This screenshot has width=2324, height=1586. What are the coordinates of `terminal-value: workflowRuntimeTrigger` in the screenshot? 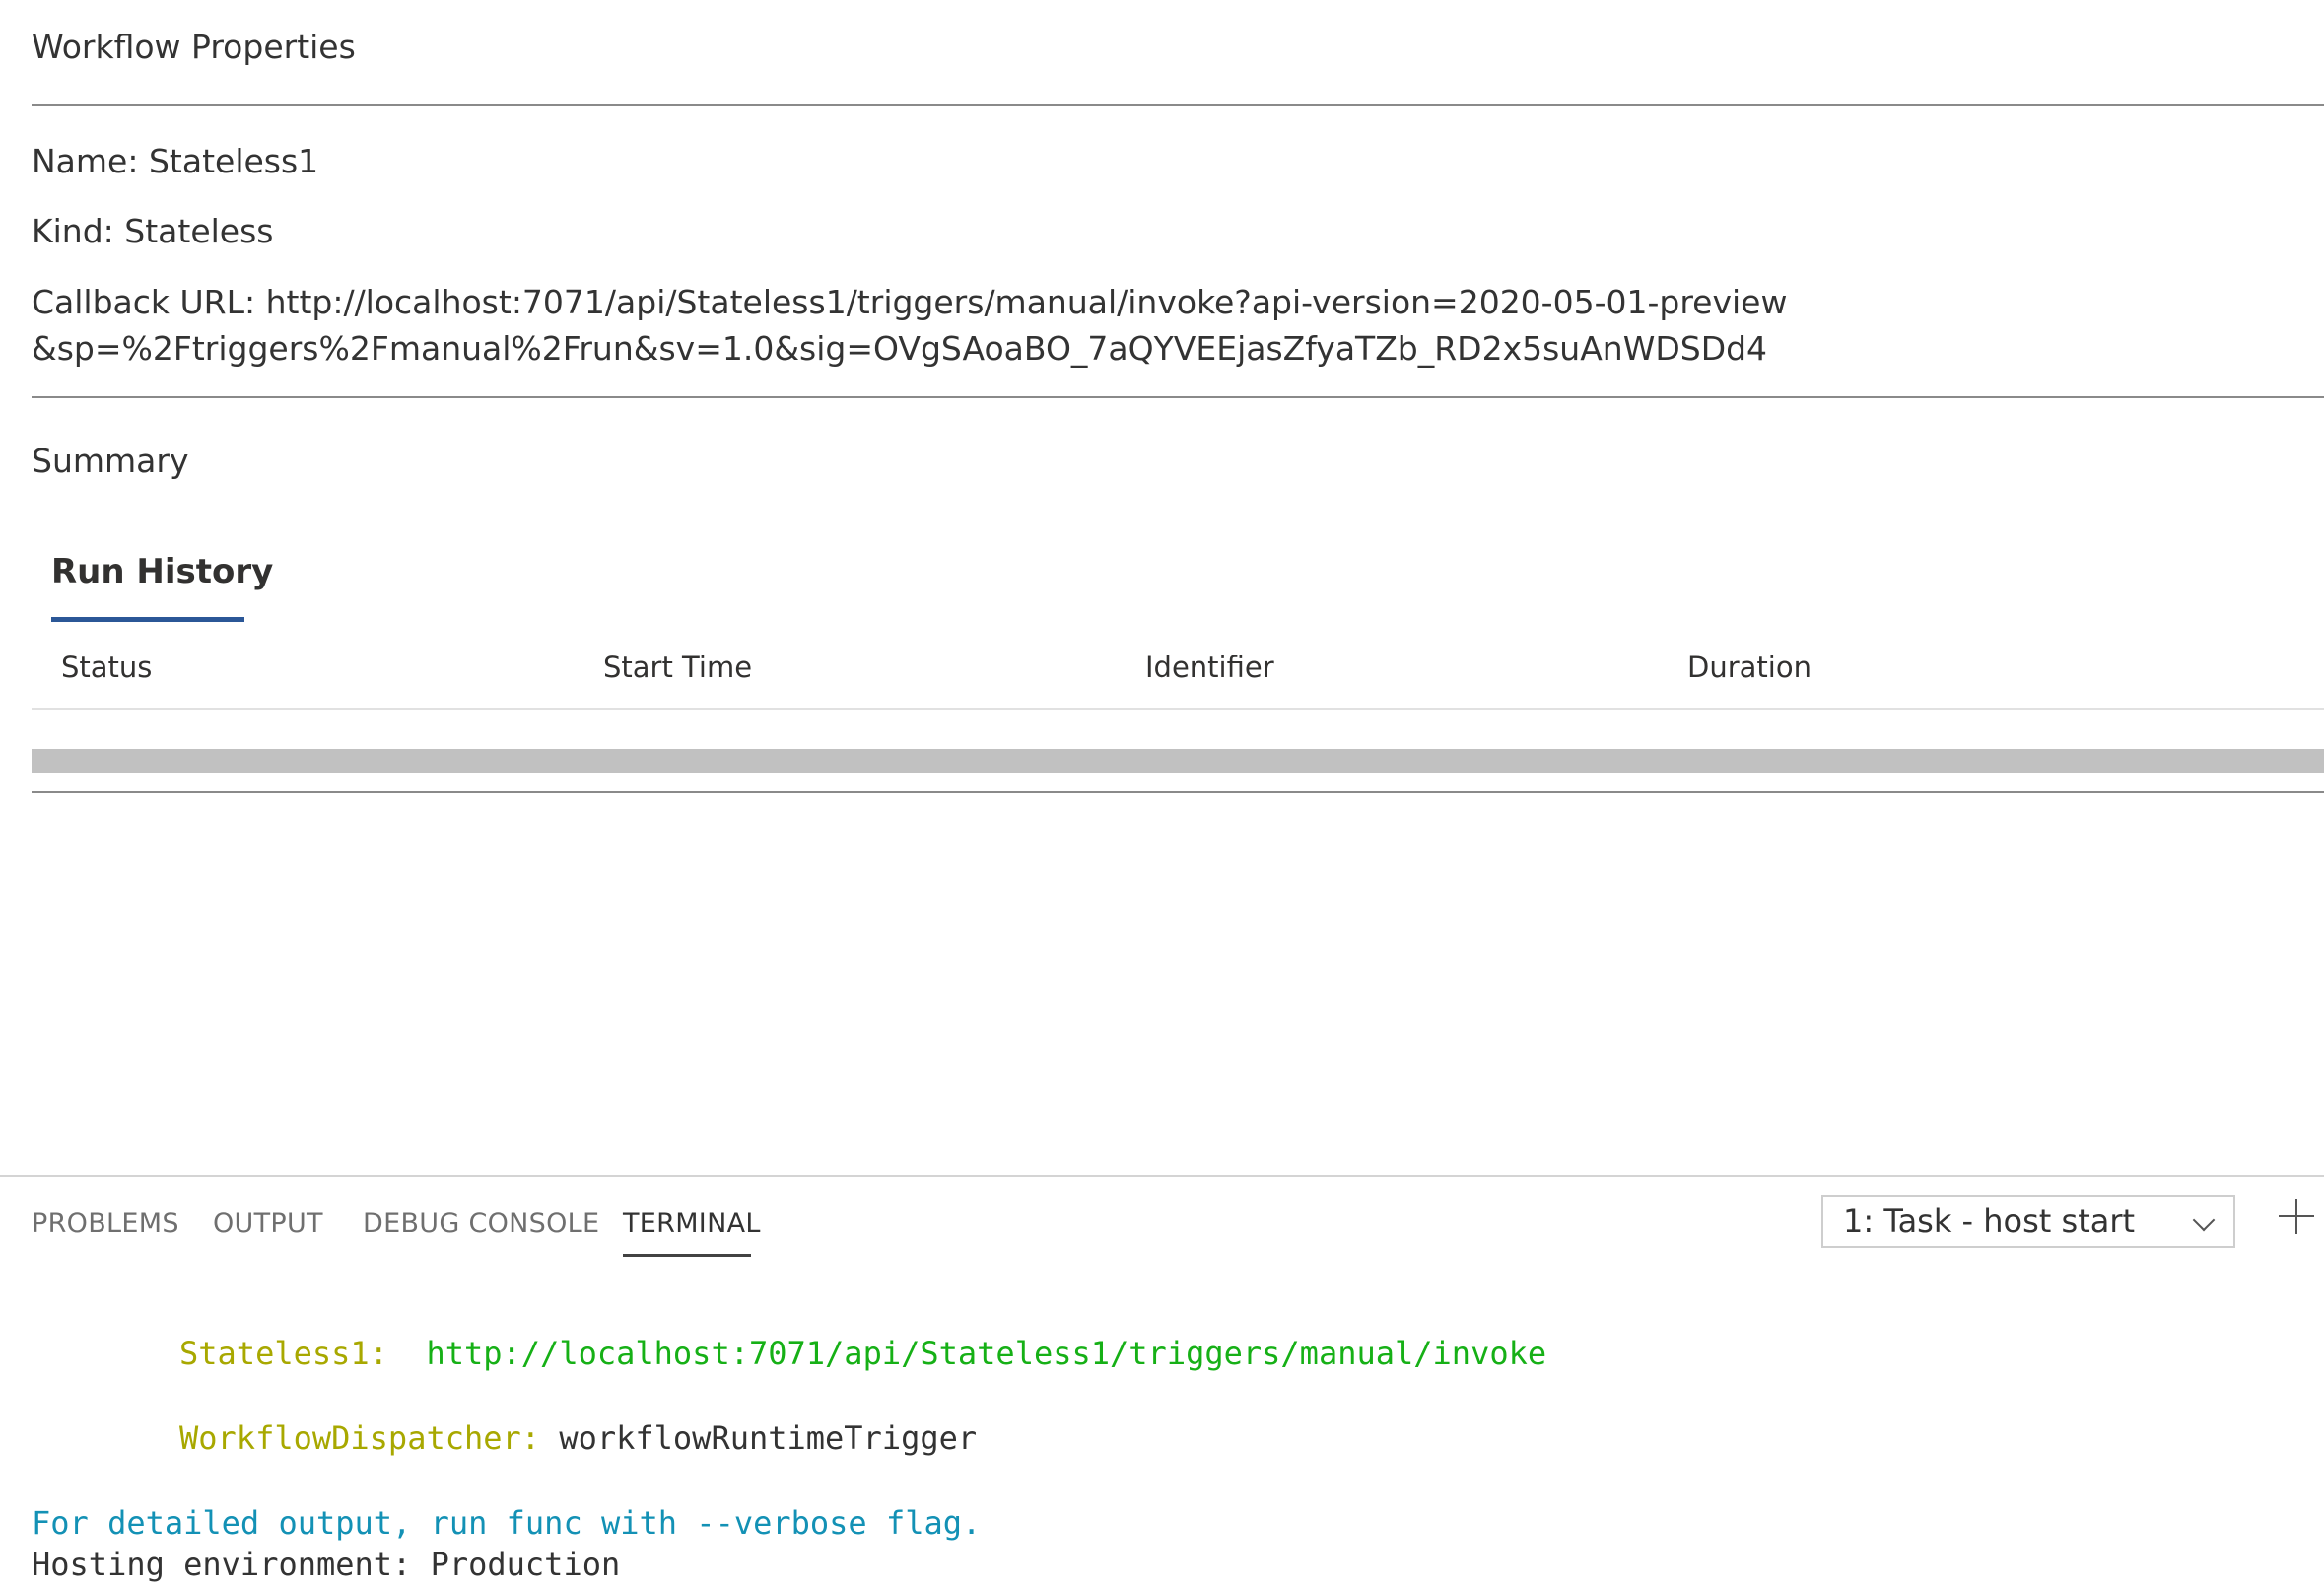 It's located at (769, 1438).